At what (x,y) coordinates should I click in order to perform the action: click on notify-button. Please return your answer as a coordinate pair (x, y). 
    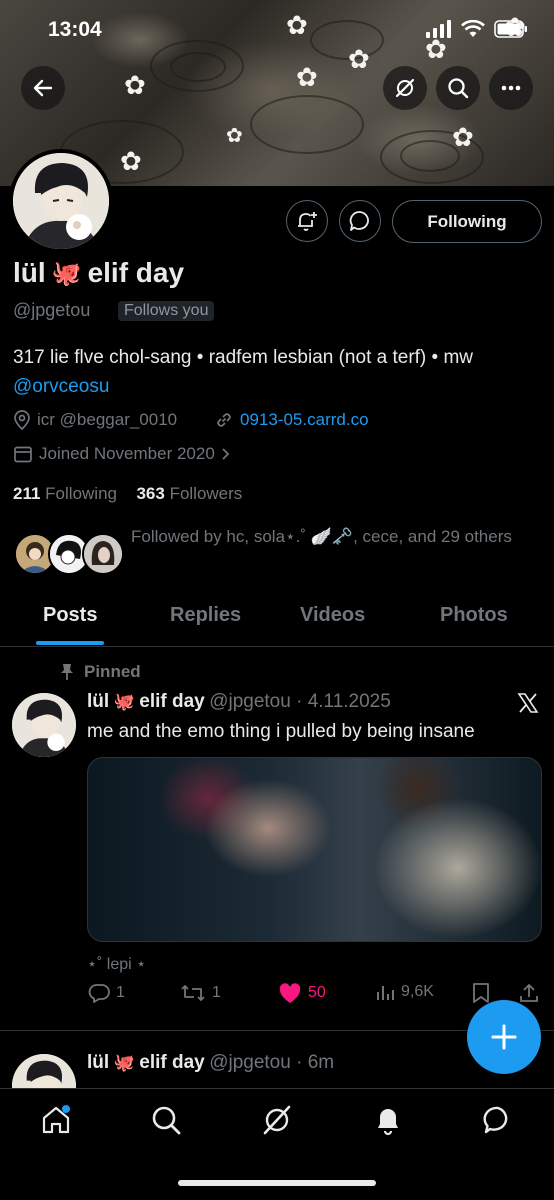
    Looking at the image, I should click on (307, 221).